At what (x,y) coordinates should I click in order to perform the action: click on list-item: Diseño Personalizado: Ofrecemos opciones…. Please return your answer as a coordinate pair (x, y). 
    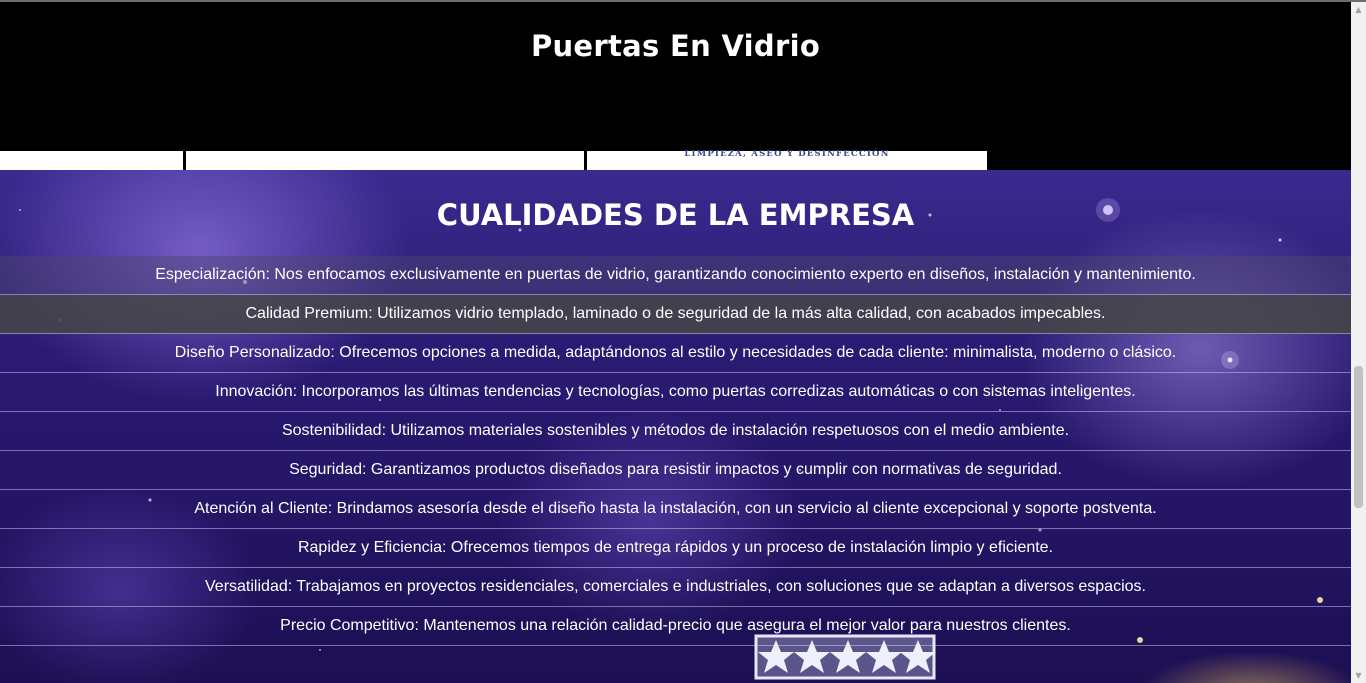
    Looking at the image, I should click on (675, 353).